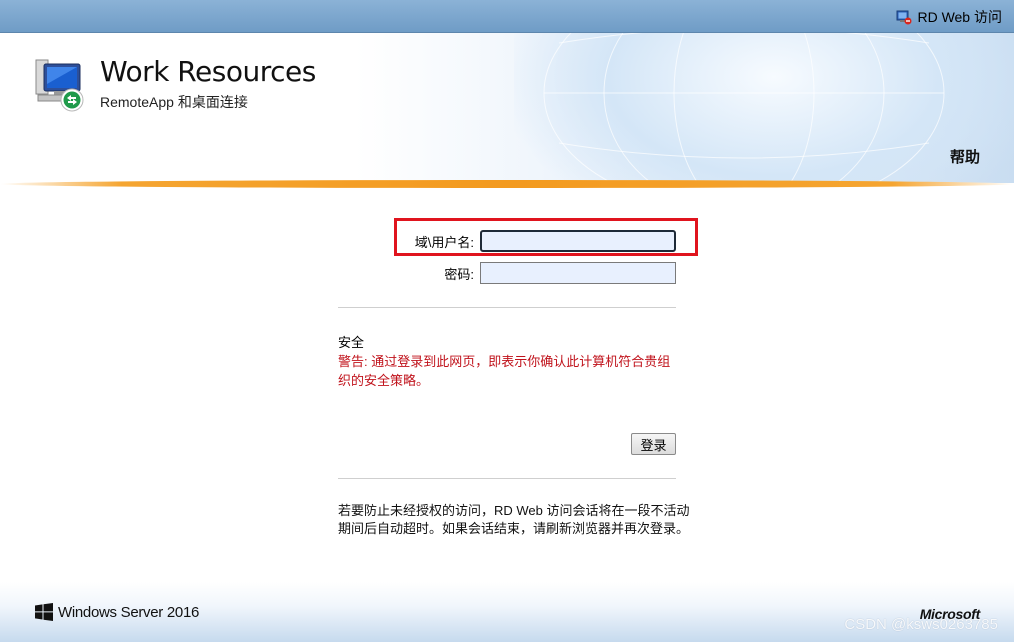  What do you see at coordinates (507, 478) in the screenshot?
I see `form-divider-bottom` at bounding box center [507, 478].